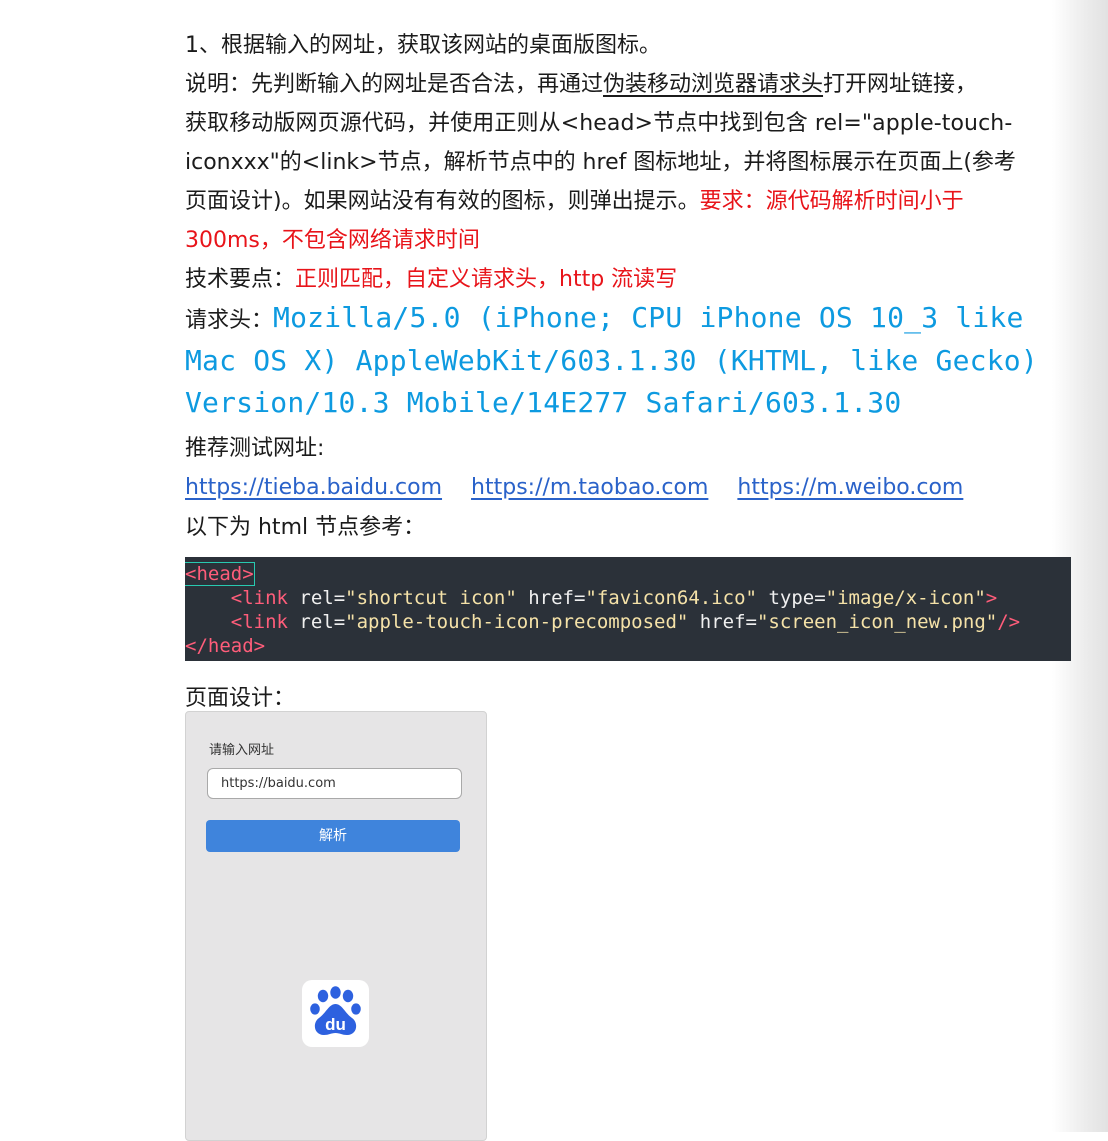 The width and height of the screenshot is (1108, 1141). Describe the element at coordinates (334, 783) in the screenshot. I see `url-input: https://baidu.com` at that location.